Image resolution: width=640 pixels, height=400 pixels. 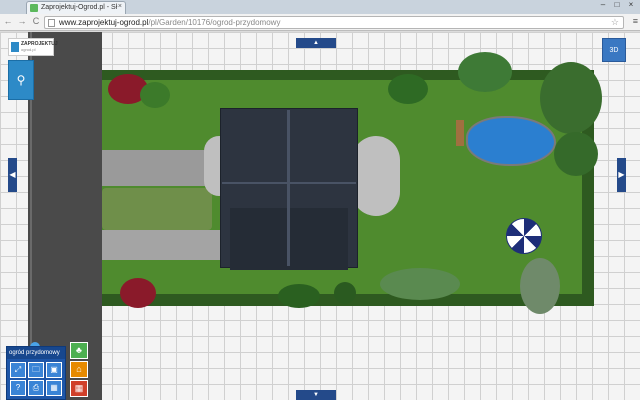 What do you see at coordinates (36, 379) in the screenshot?
I see `panel-buttons: ⤢ 🗀 ▣ ? ⎙ ▦` at bounding box center [36, 379].